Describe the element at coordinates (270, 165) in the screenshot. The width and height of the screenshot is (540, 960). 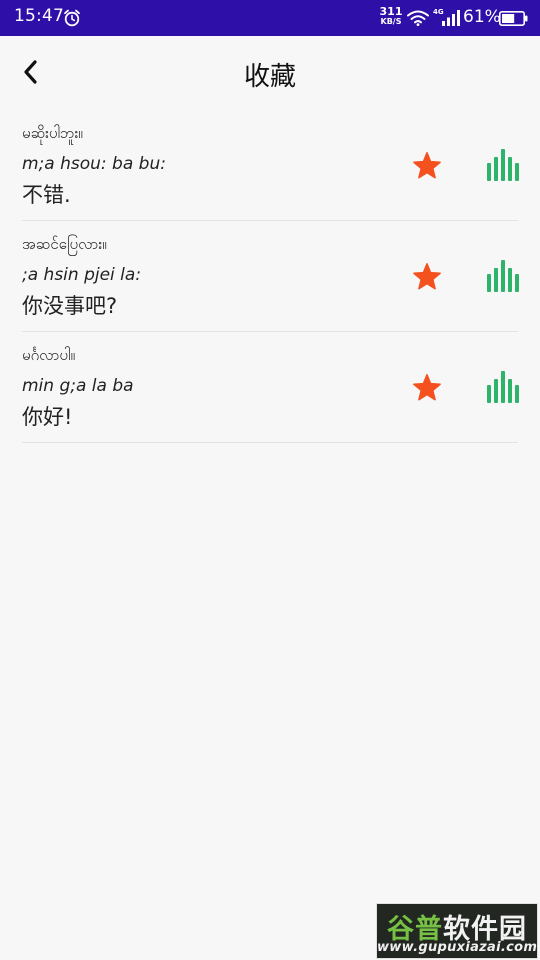
I see `list-item: မဆိုးပါဘူး။ m;a hsou: ba bu: 不错.` at that location.